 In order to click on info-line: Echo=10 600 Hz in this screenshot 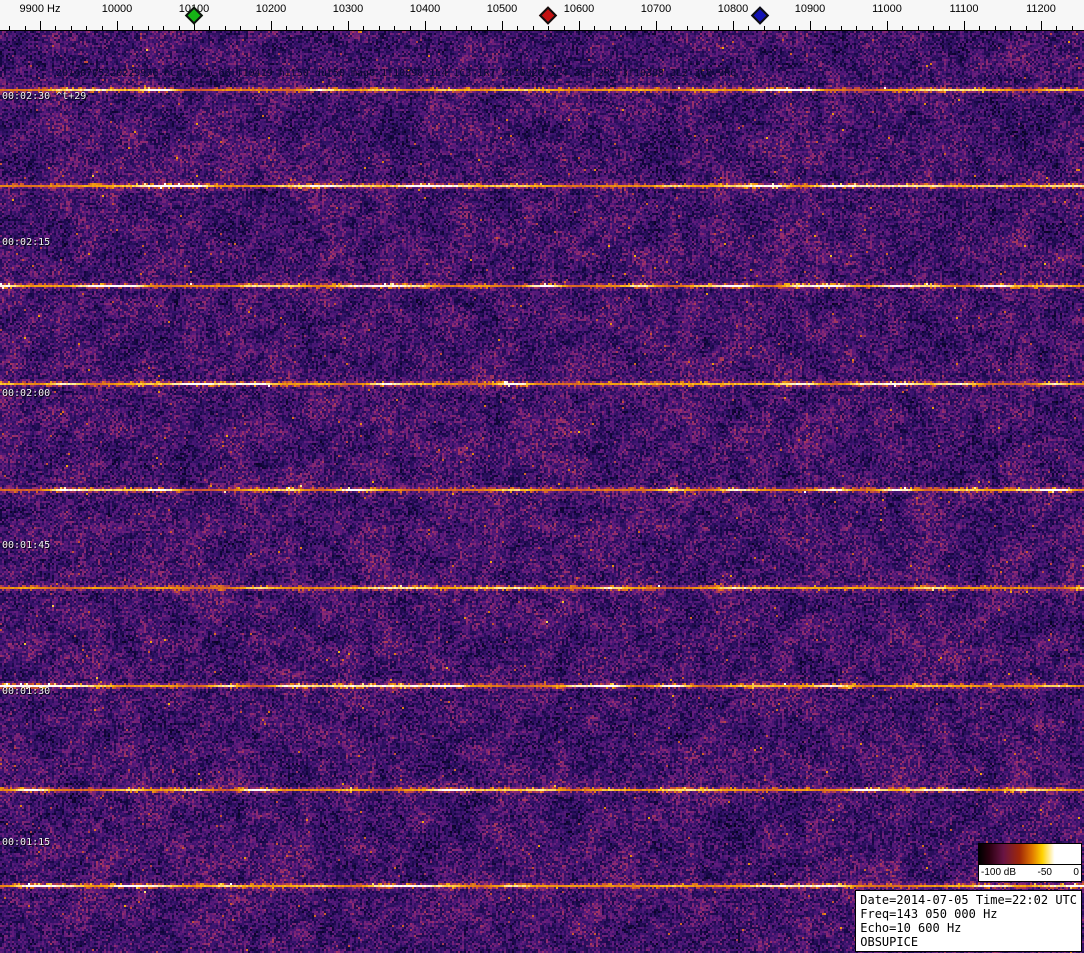, I will do `click(911, 928)`.